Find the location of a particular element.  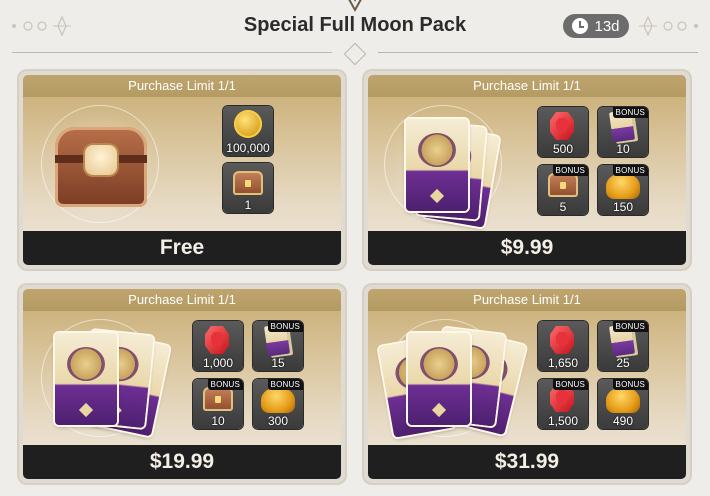

reward-item-cards: BONUS 10 is located at coordinates (623, 132).